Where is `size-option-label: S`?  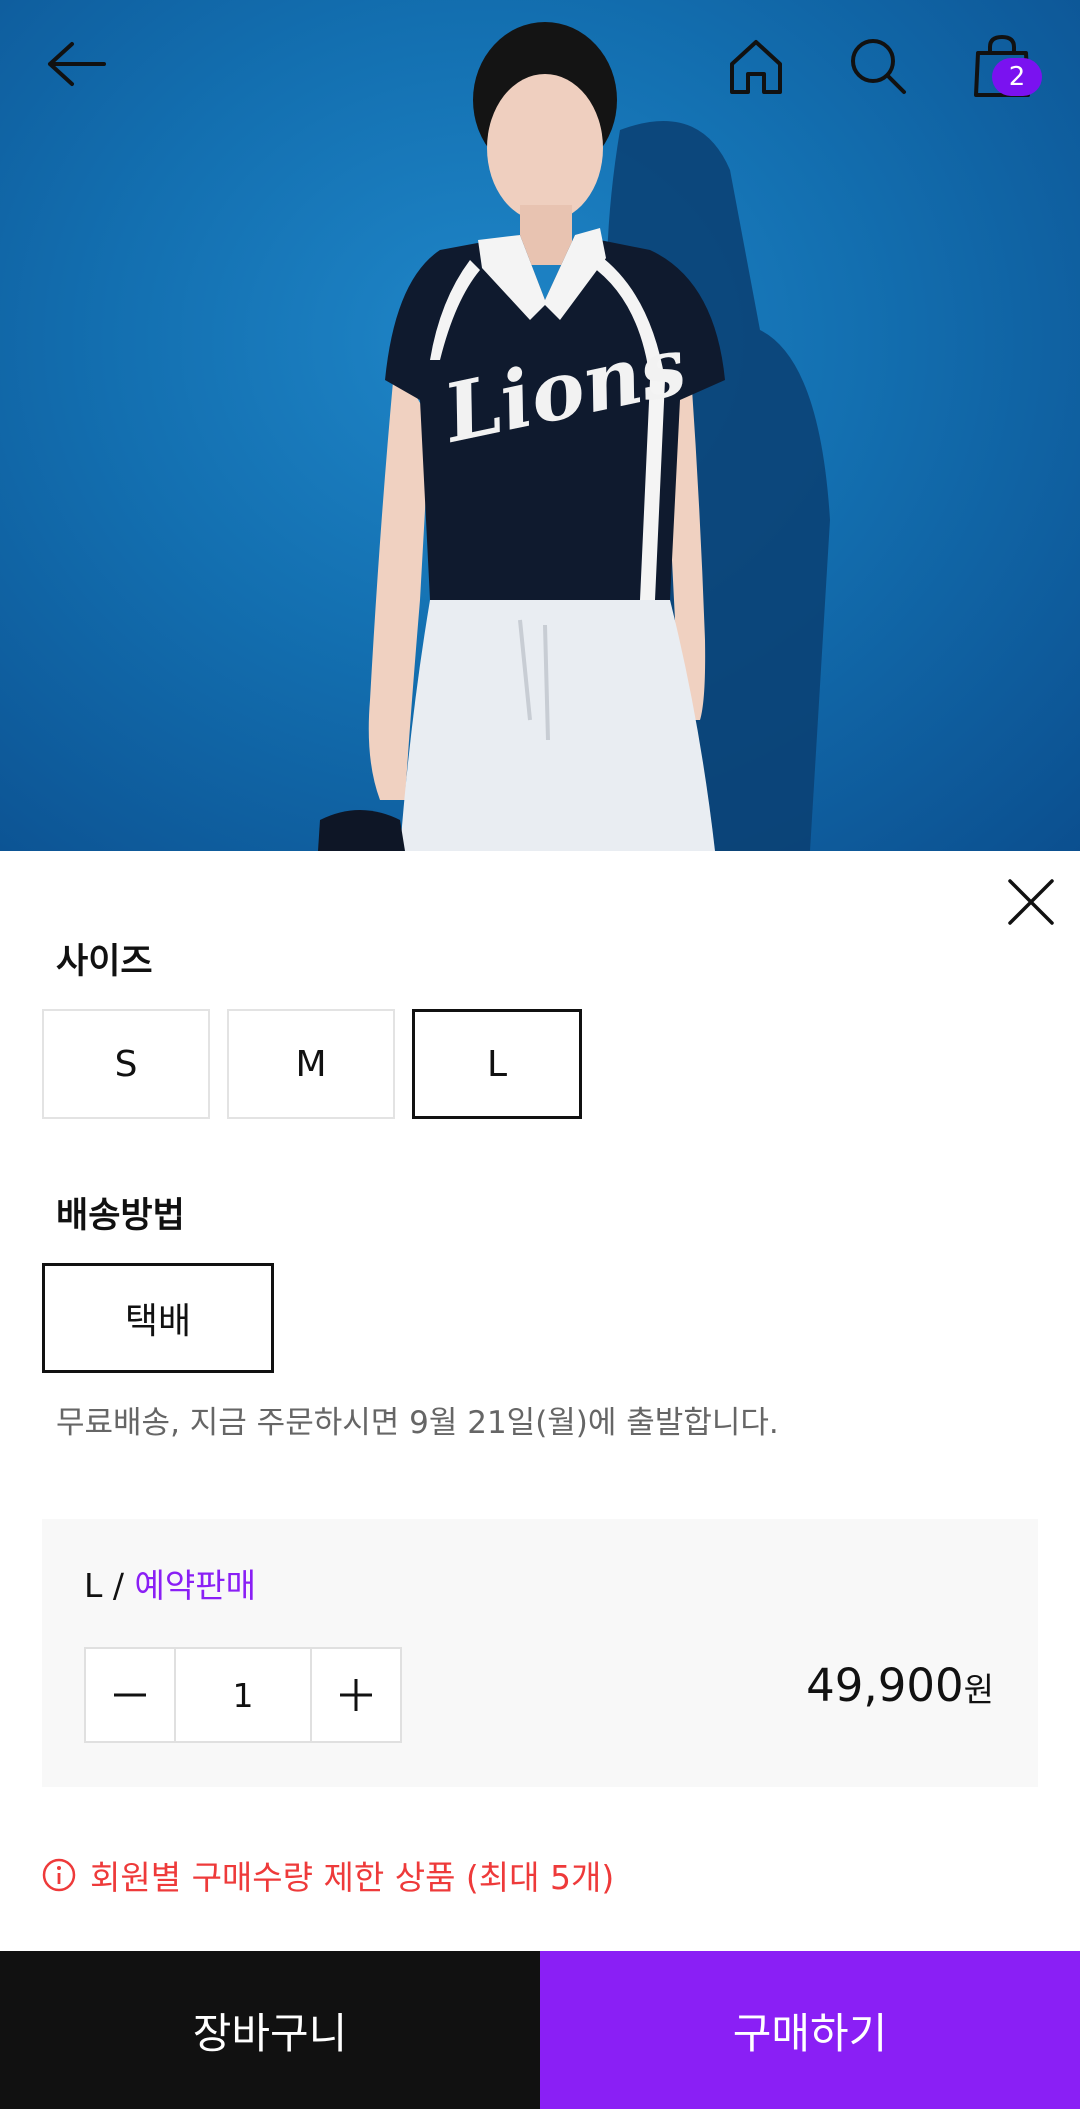
size-option-label: S is located at coordinates (126, 1064).